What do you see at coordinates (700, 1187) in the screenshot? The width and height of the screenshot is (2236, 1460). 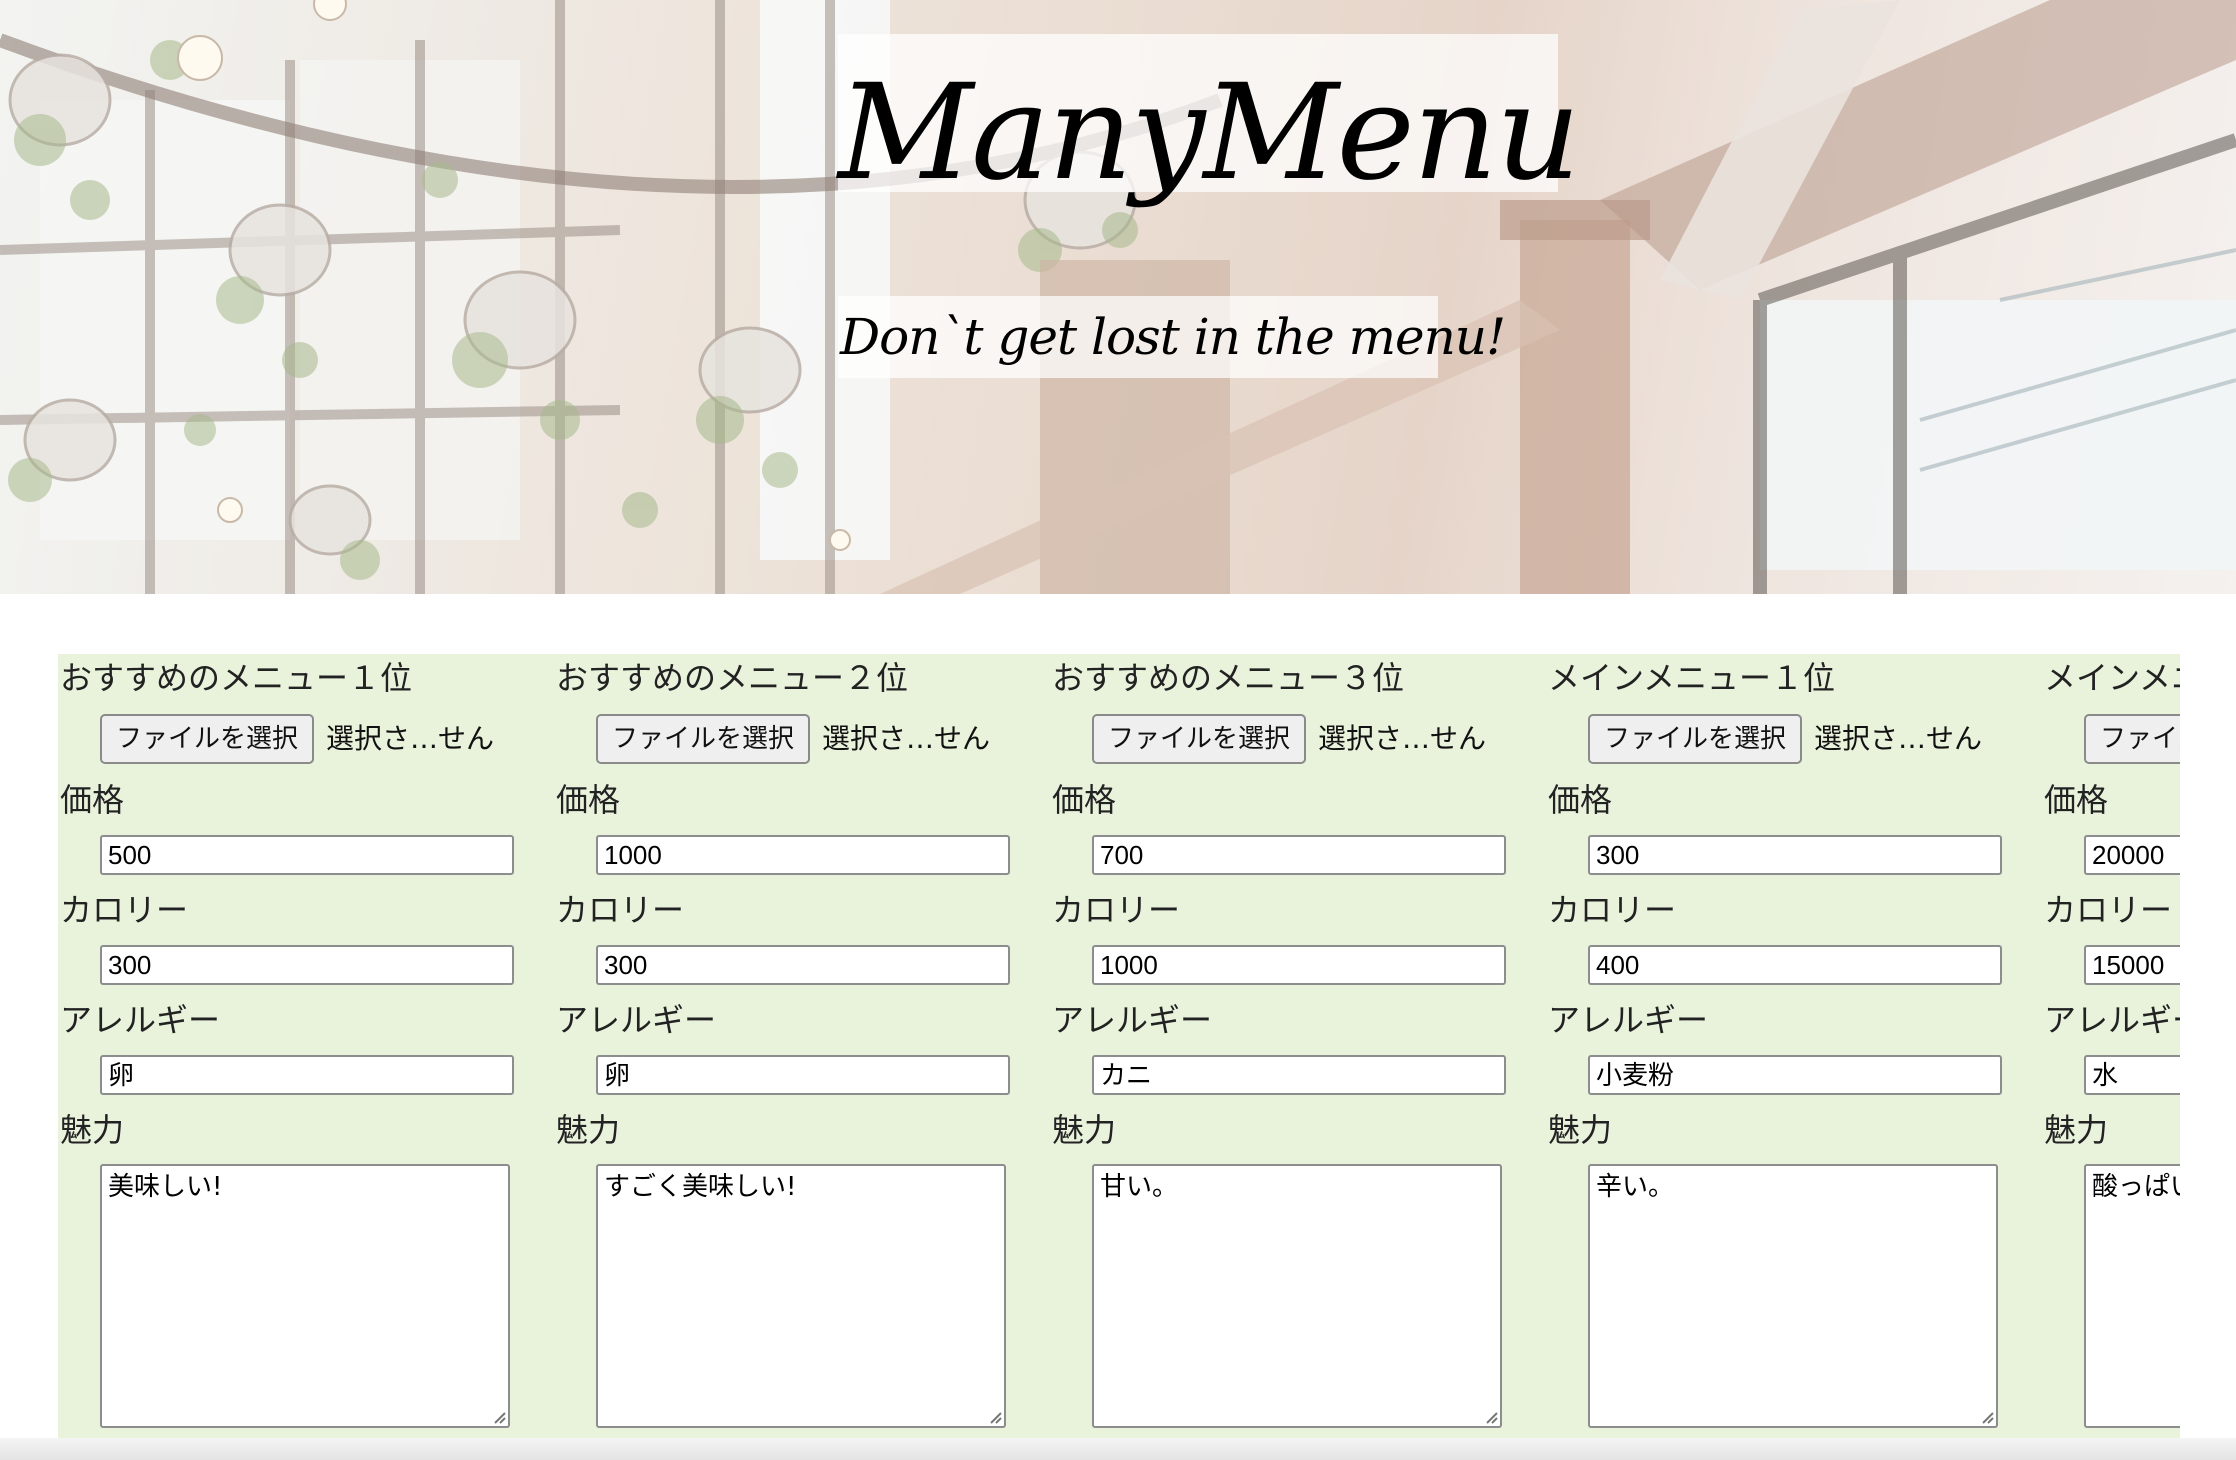 I see `appeal-text: すごく美味しい!` at bounding box center [700, 1187].